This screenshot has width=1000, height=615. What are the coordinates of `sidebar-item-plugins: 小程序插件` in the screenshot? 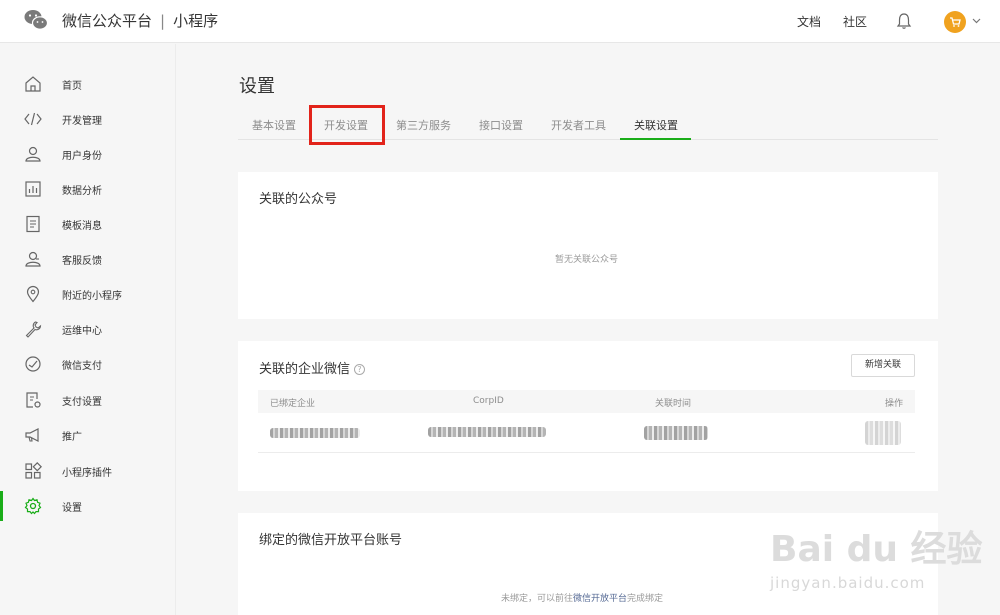 It's located at (88, 471).